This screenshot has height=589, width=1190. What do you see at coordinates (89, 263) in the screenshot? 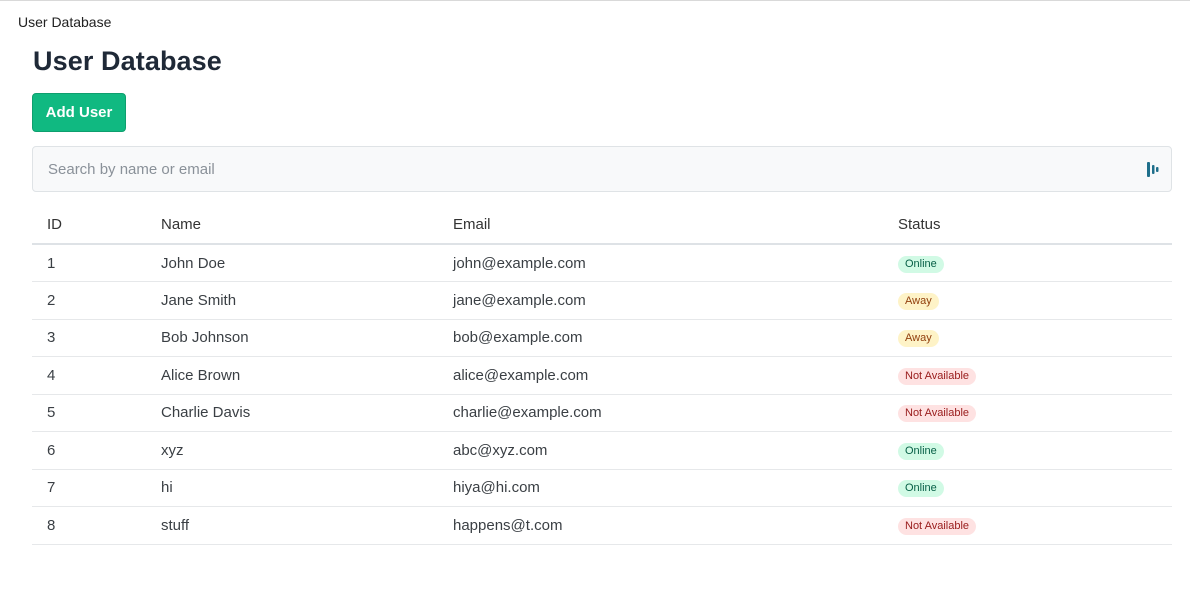
I see `cell-id: 1` at bounding box center [89, 263].